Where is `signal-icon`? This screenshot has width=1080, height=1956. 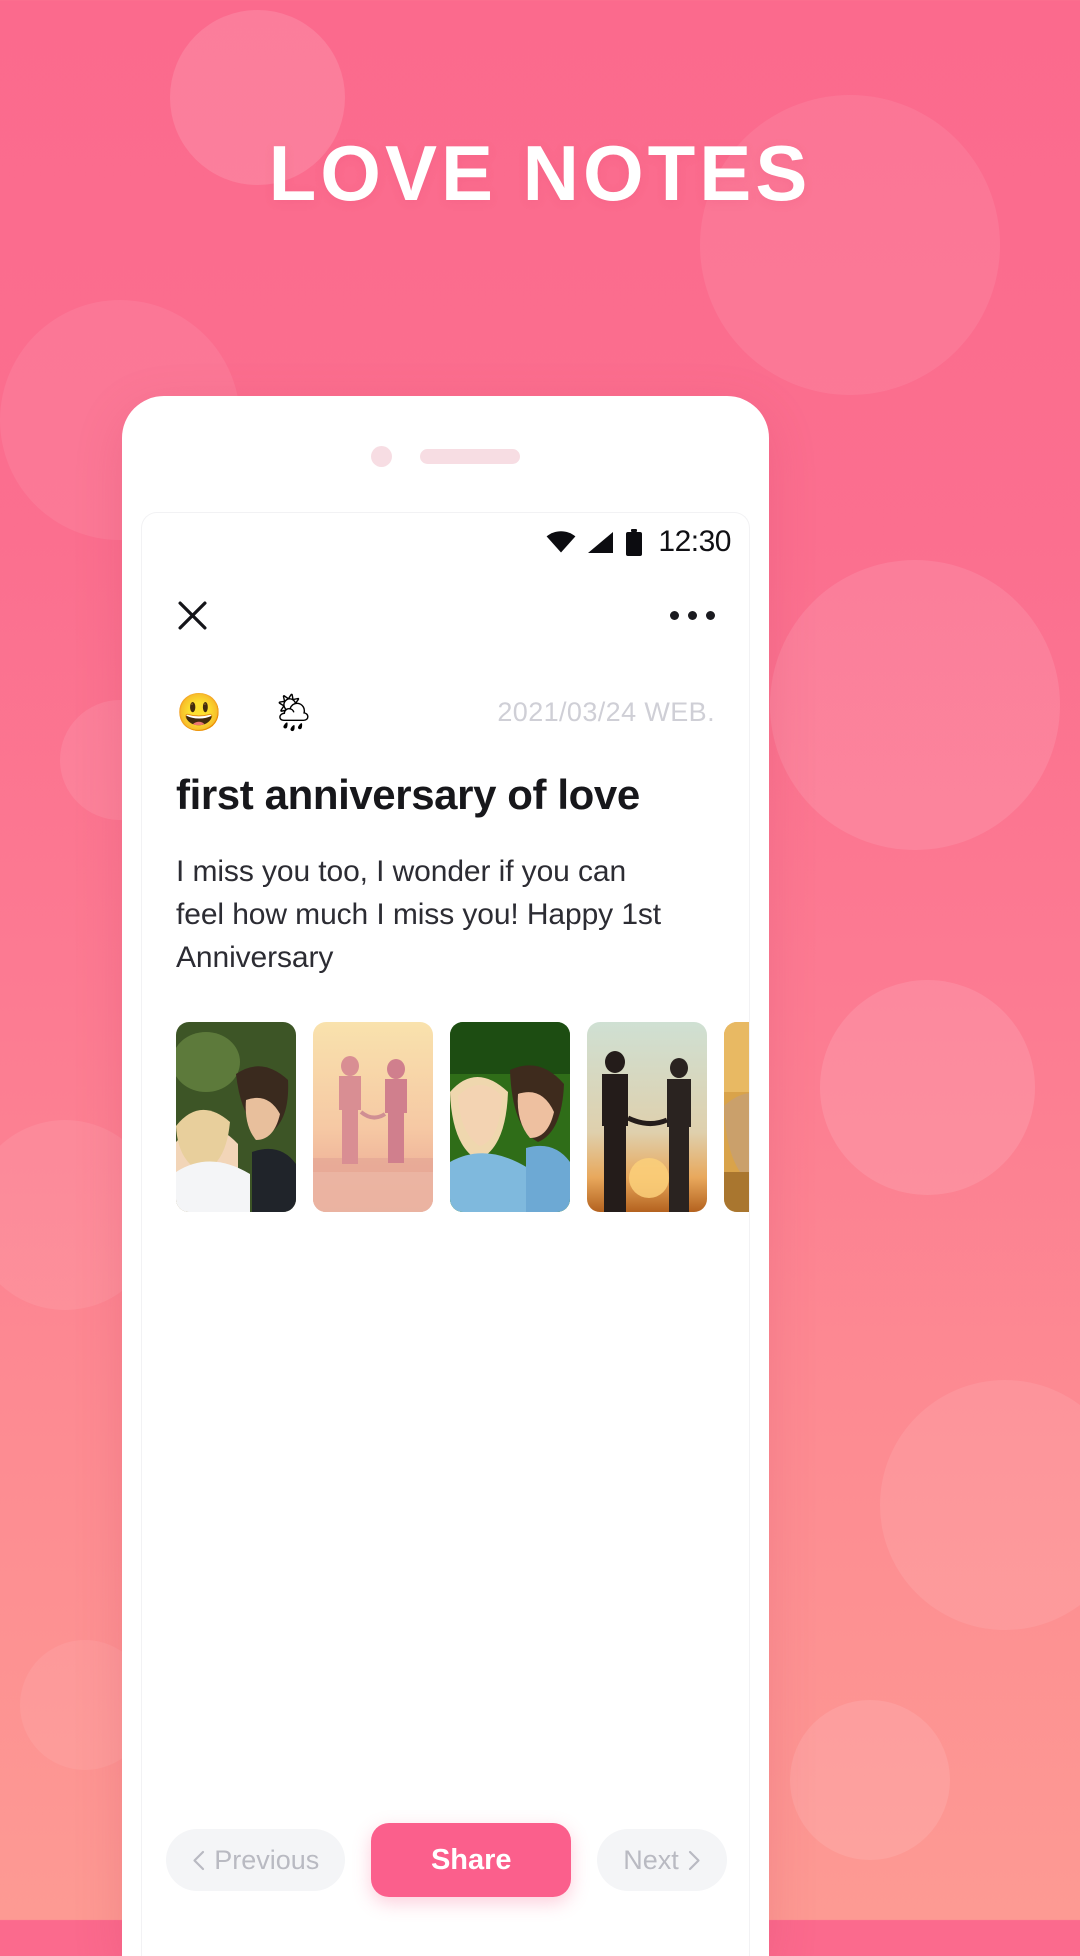
signal-icon is located at coordinates (601, 542).